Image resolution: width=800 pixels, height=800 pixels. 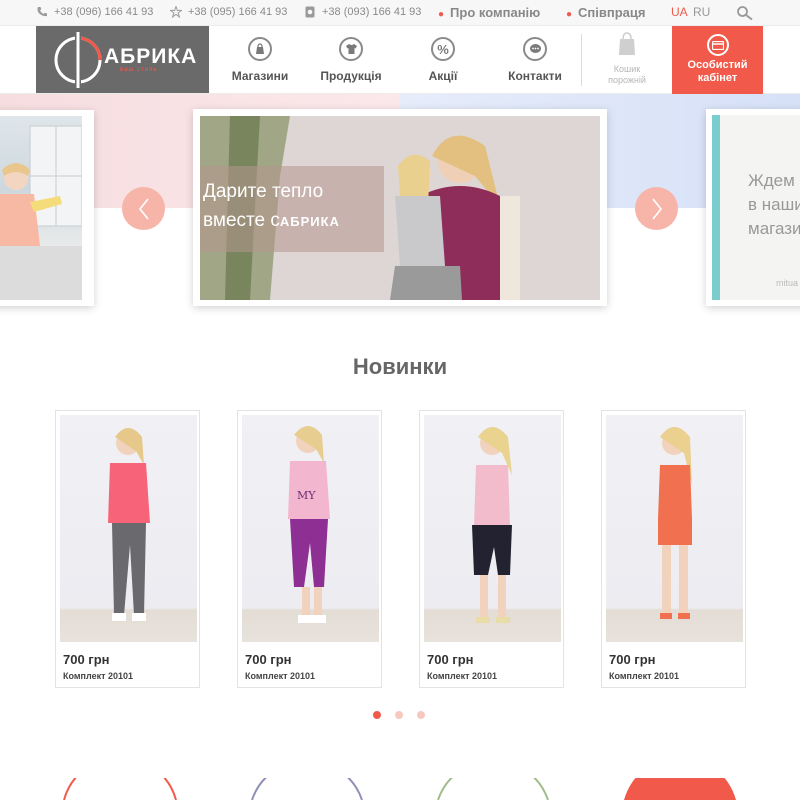 I want to click on carousel-pagination, so click(x=399, y=715).